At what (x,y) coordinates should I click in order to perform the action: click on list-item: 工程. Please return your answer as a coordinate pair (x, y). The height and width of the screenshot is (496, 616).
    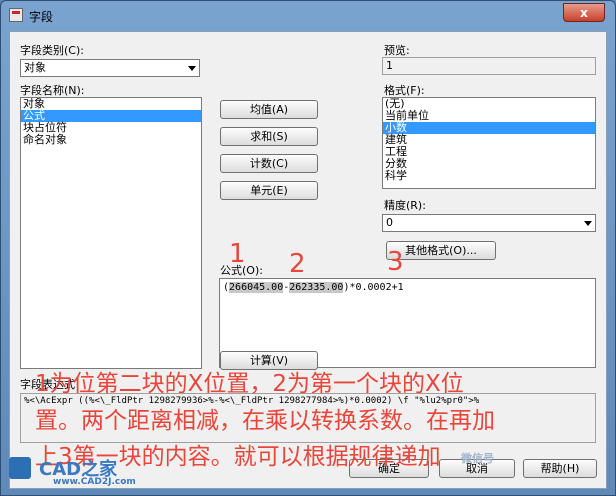
    Looking at the image, I should click on (489, 152).